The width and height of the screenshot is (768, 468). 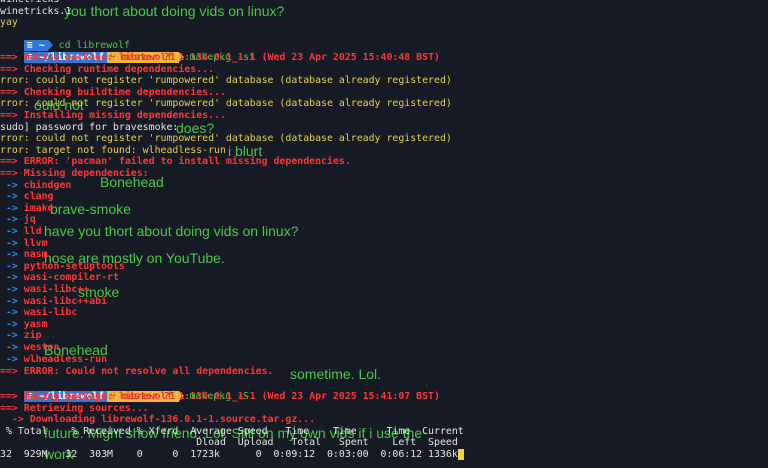 I want to click on dependency-item: -> llvm, so click(x=24, y=243).